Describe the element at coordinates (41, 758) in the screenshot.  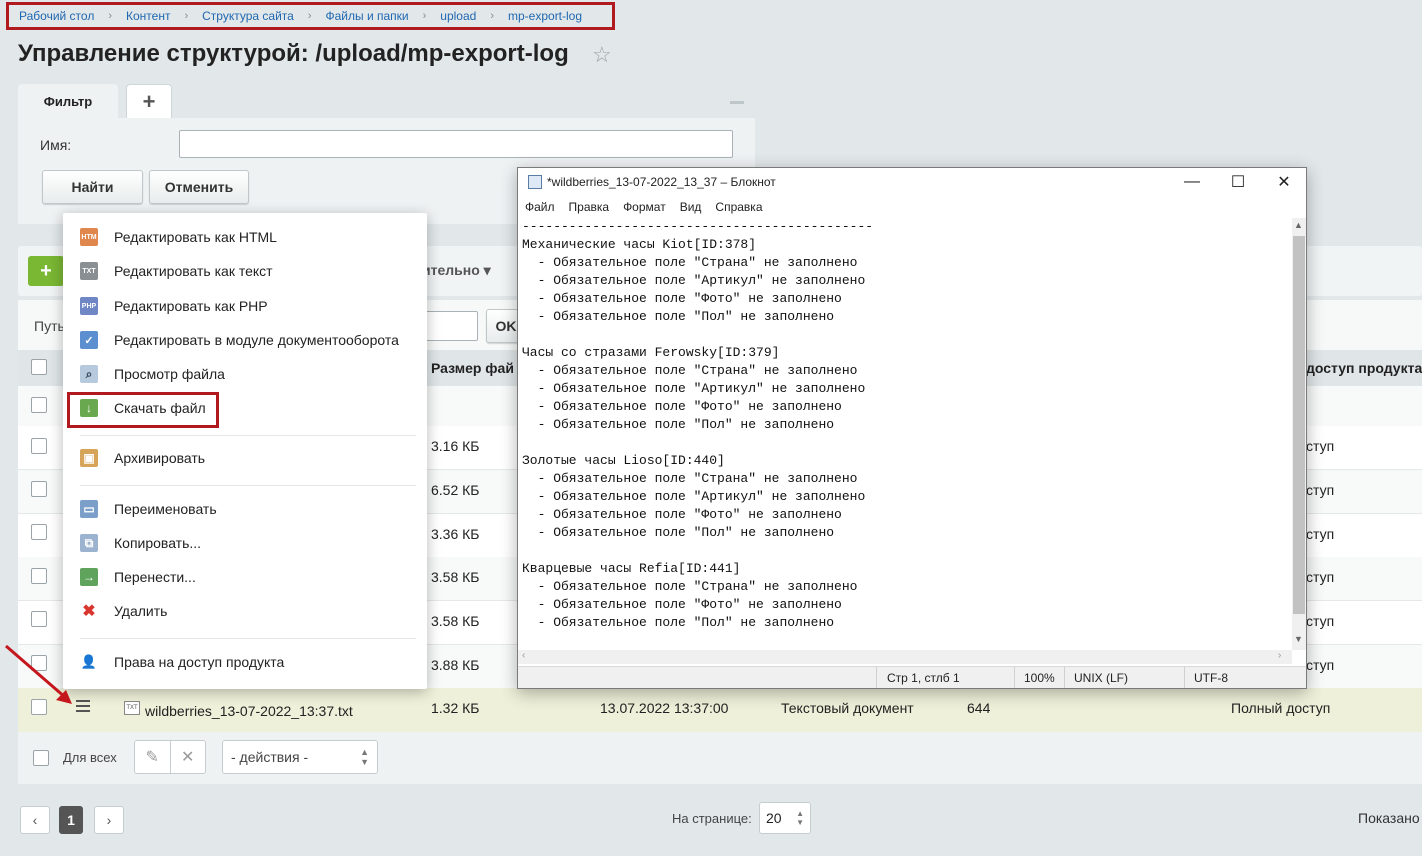
I see `for-all-checkbox` at that location.